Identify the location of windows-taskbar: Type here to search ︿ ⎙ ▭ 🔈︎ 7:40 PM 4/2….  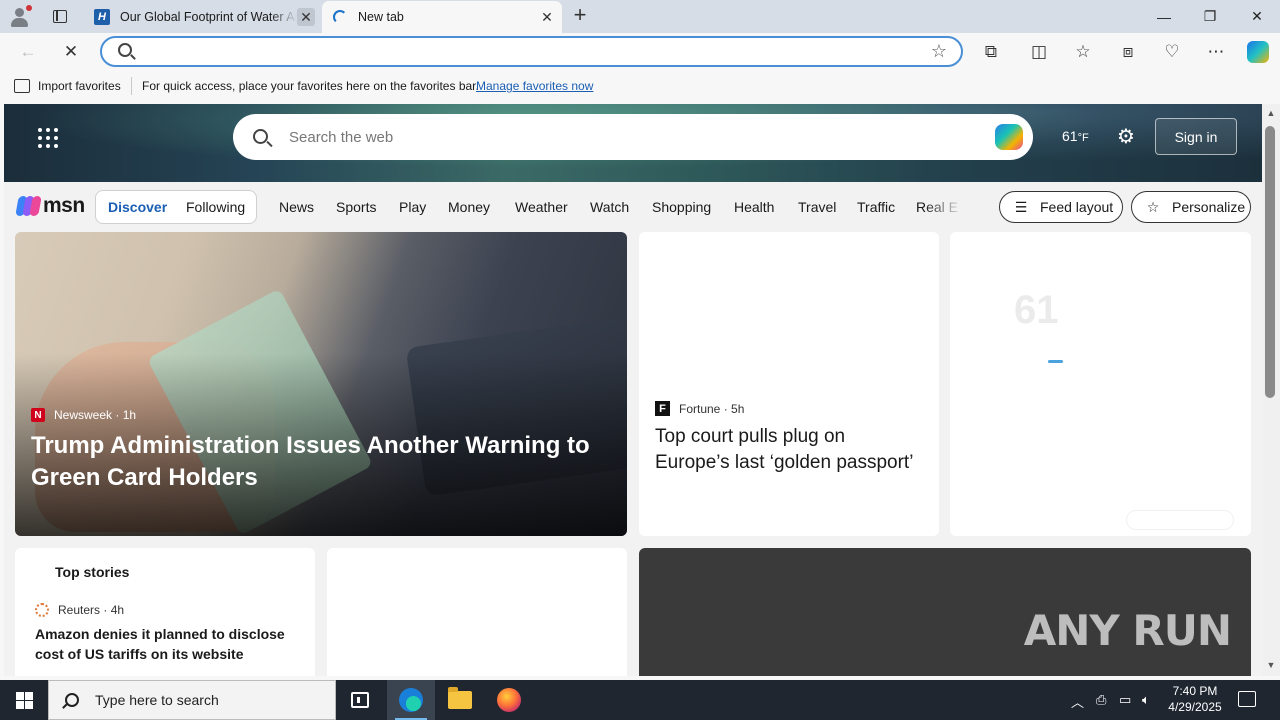
(640, 700).